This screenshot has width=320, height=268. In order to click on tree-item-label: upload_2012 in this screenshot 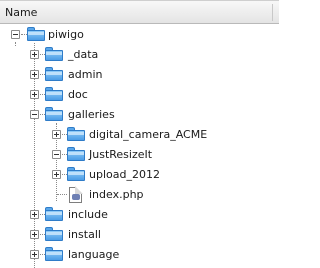, I will do `click(124, 174)`.